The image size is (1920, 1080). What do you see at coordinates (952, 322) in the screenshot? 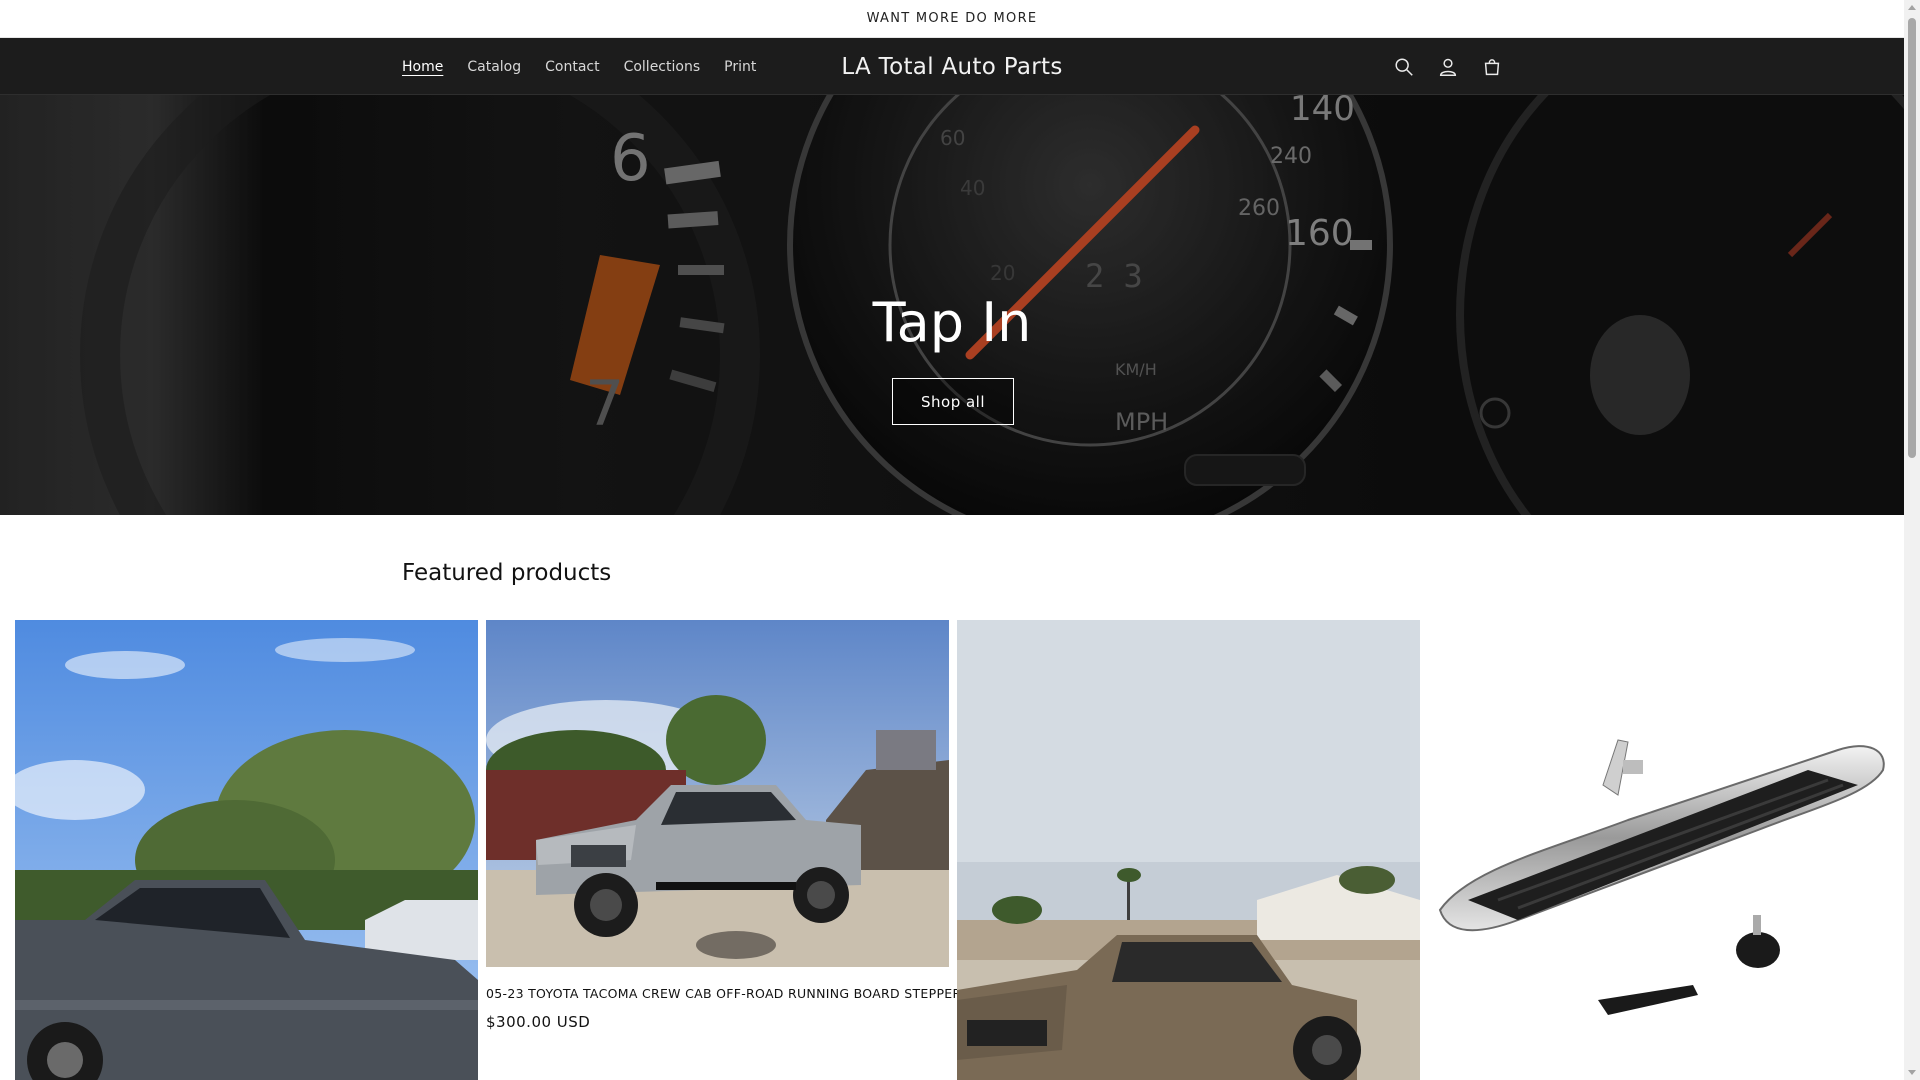
I see `hero-heading: Tap In` at bounding box center [952, 322].